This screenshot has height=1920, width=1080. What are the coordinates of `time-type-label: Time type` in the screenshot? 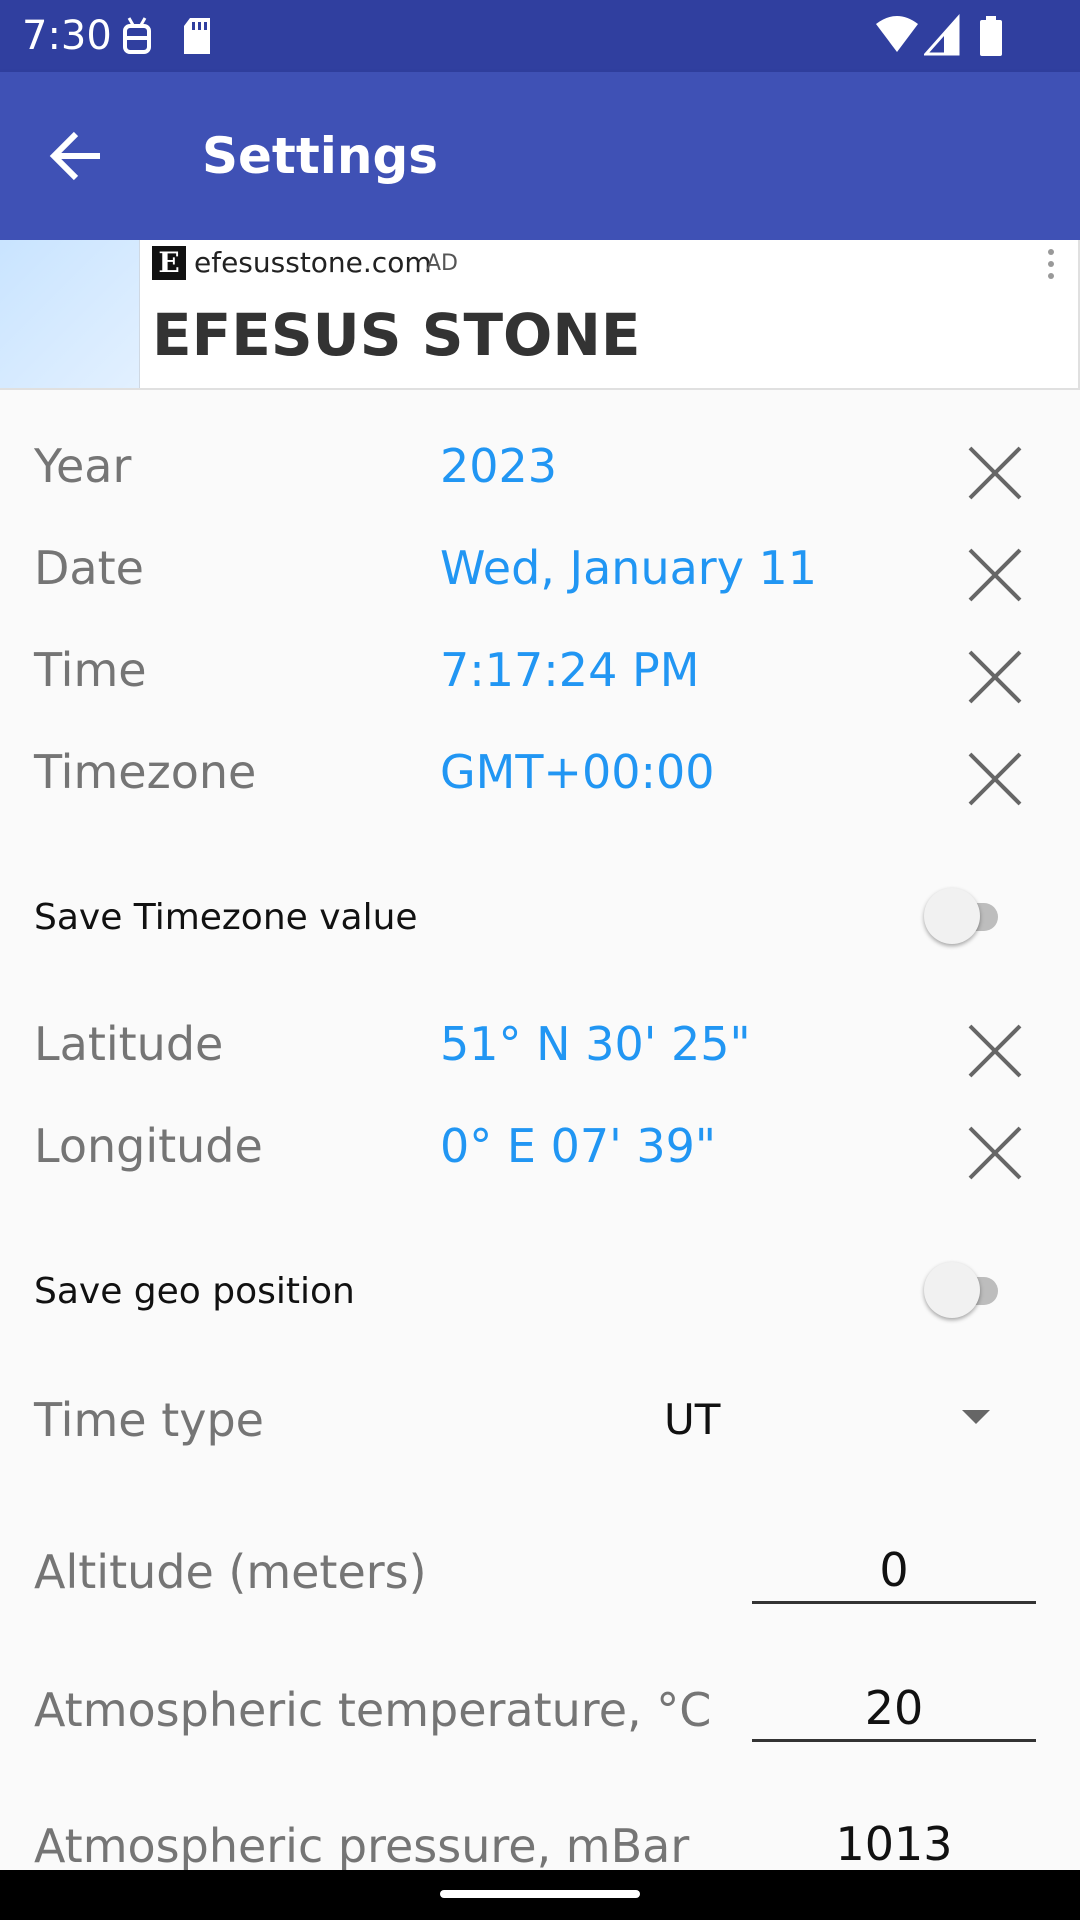 It's located at (149, 1420).